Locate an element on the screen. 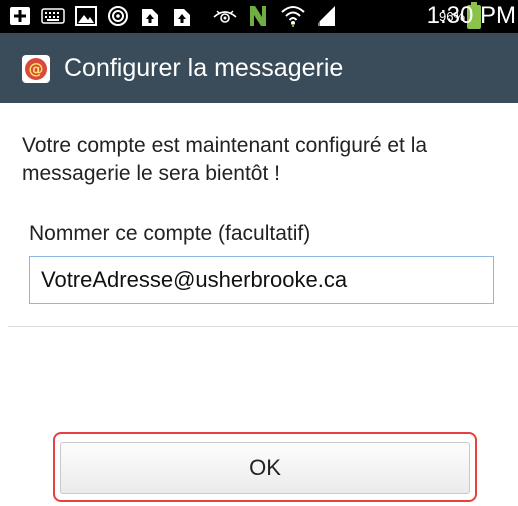  keyboard-icon is located at coordinates (53, 16).